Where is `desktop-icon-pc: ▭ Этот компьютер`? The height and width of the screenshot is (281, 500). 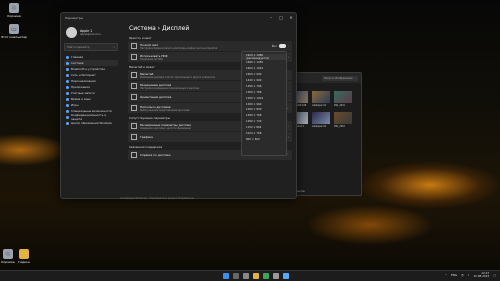 desktop-icon-pc: ▭ Этот компьютер is located at coordinates (14, 31).